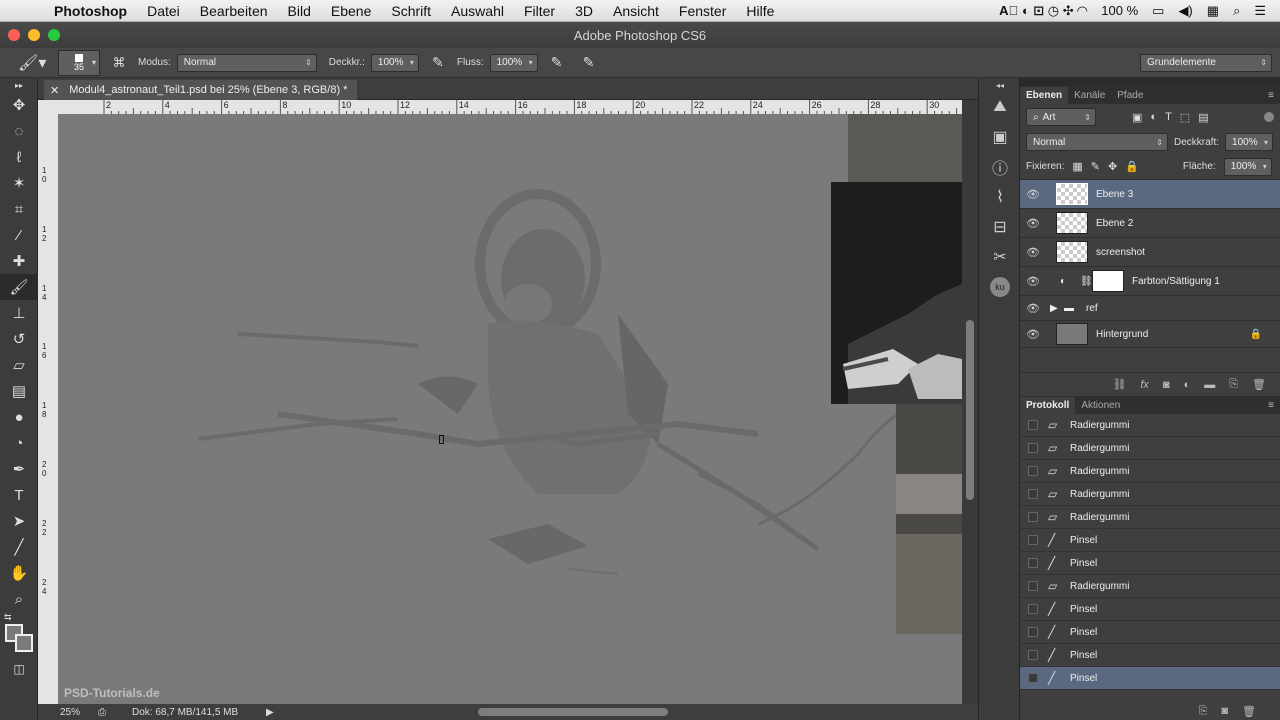 The image size is (1280, 720). Describe the element at coordinates (539, 11) in the screenshot. I see `menu-filter: Filter` at that location.